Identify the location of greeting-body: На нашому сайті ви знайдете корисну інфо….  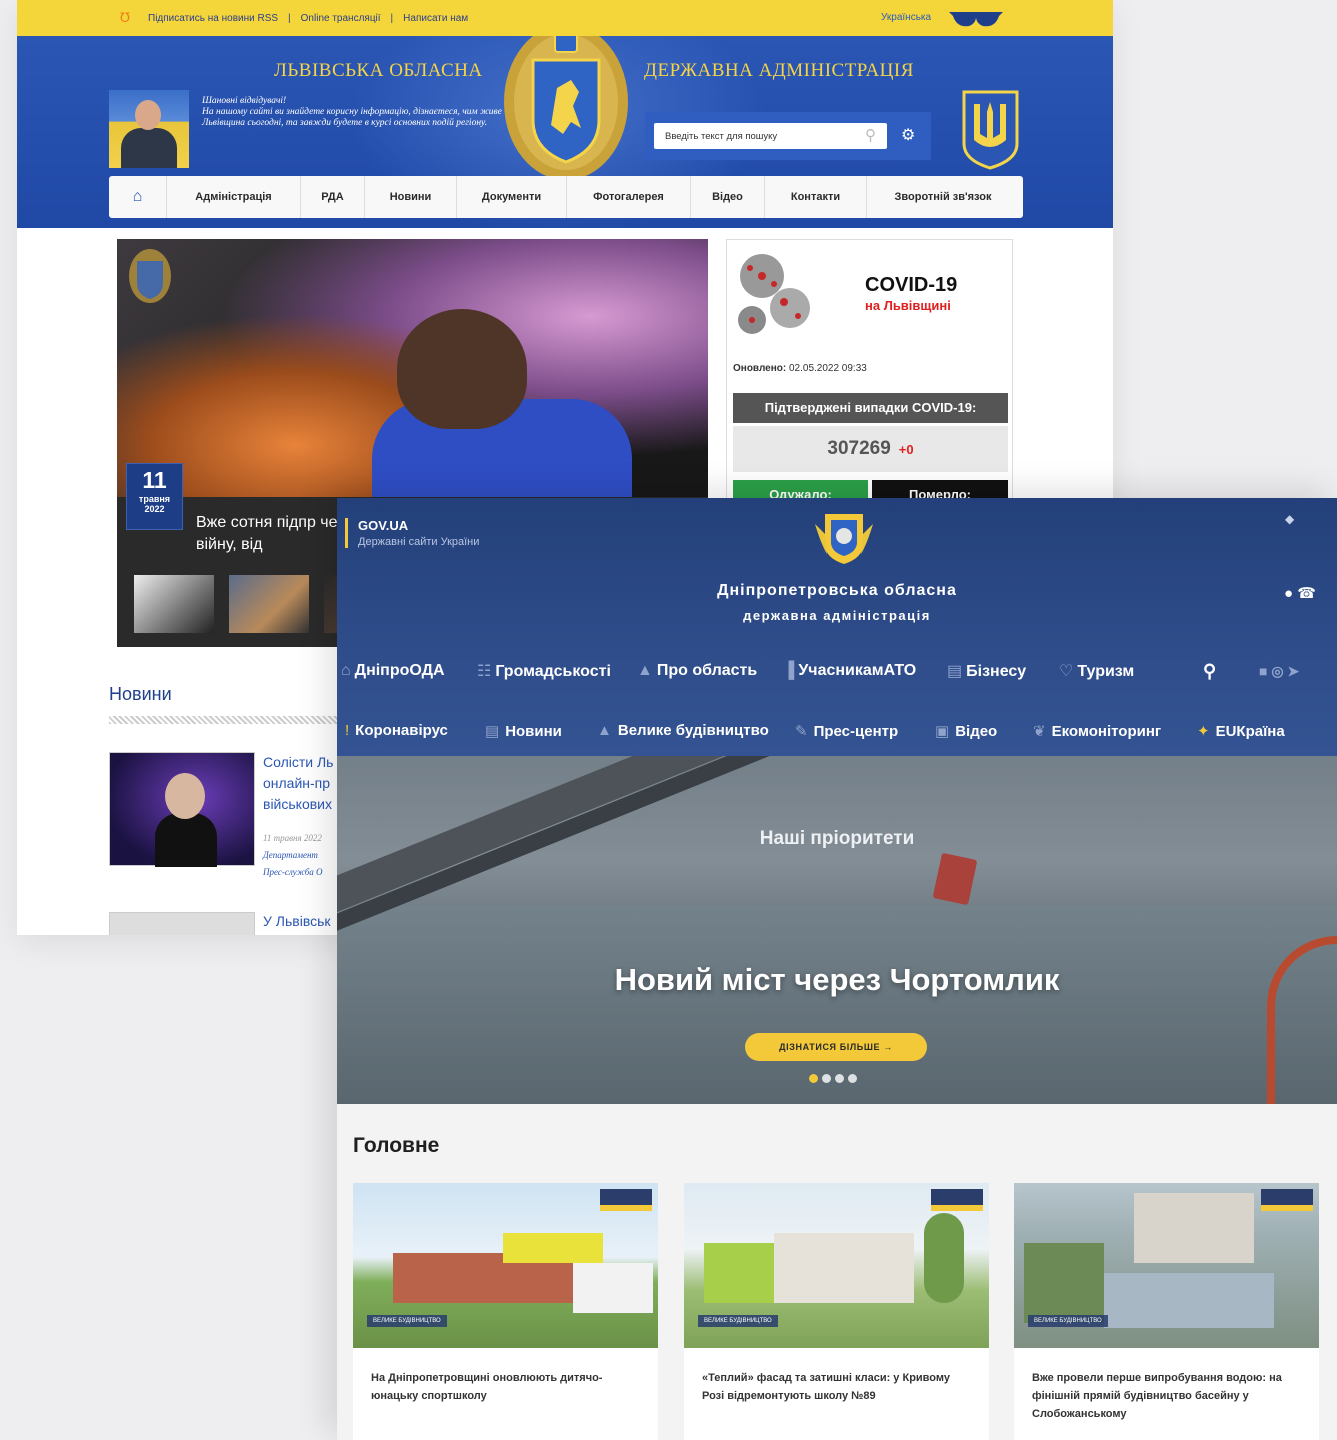
(352, 117).